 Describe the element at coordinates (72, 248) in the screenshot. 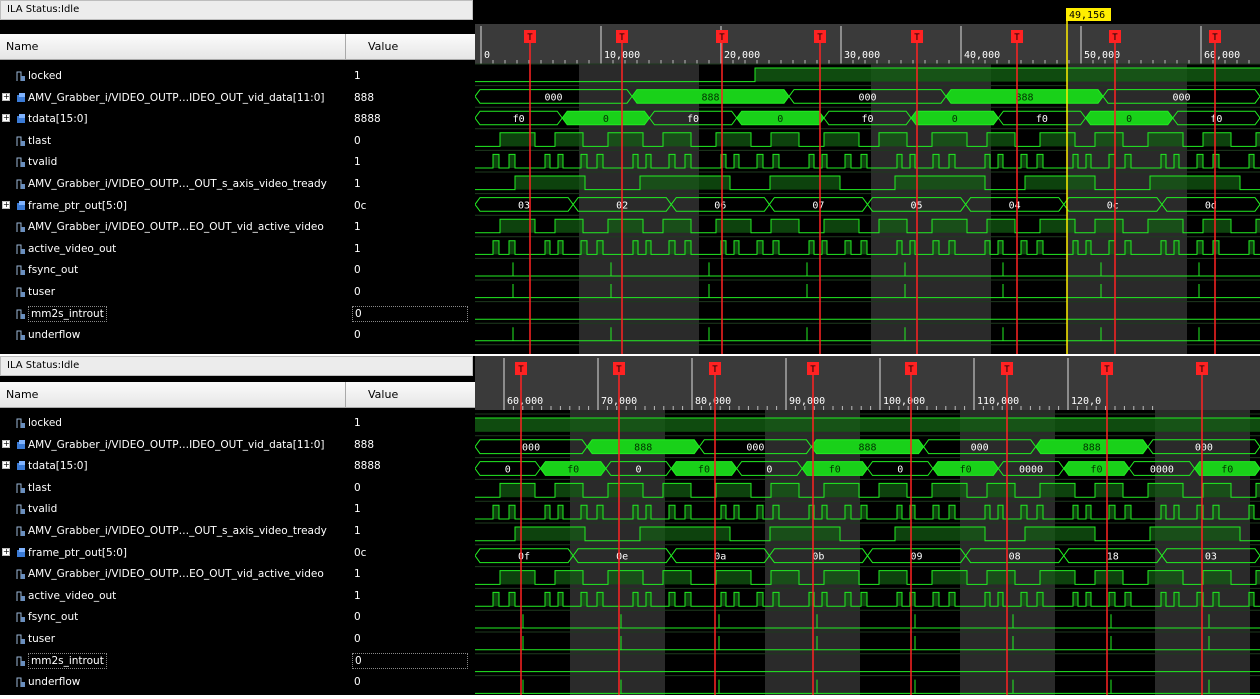

I see `signal-name: active_video_out` at that location.